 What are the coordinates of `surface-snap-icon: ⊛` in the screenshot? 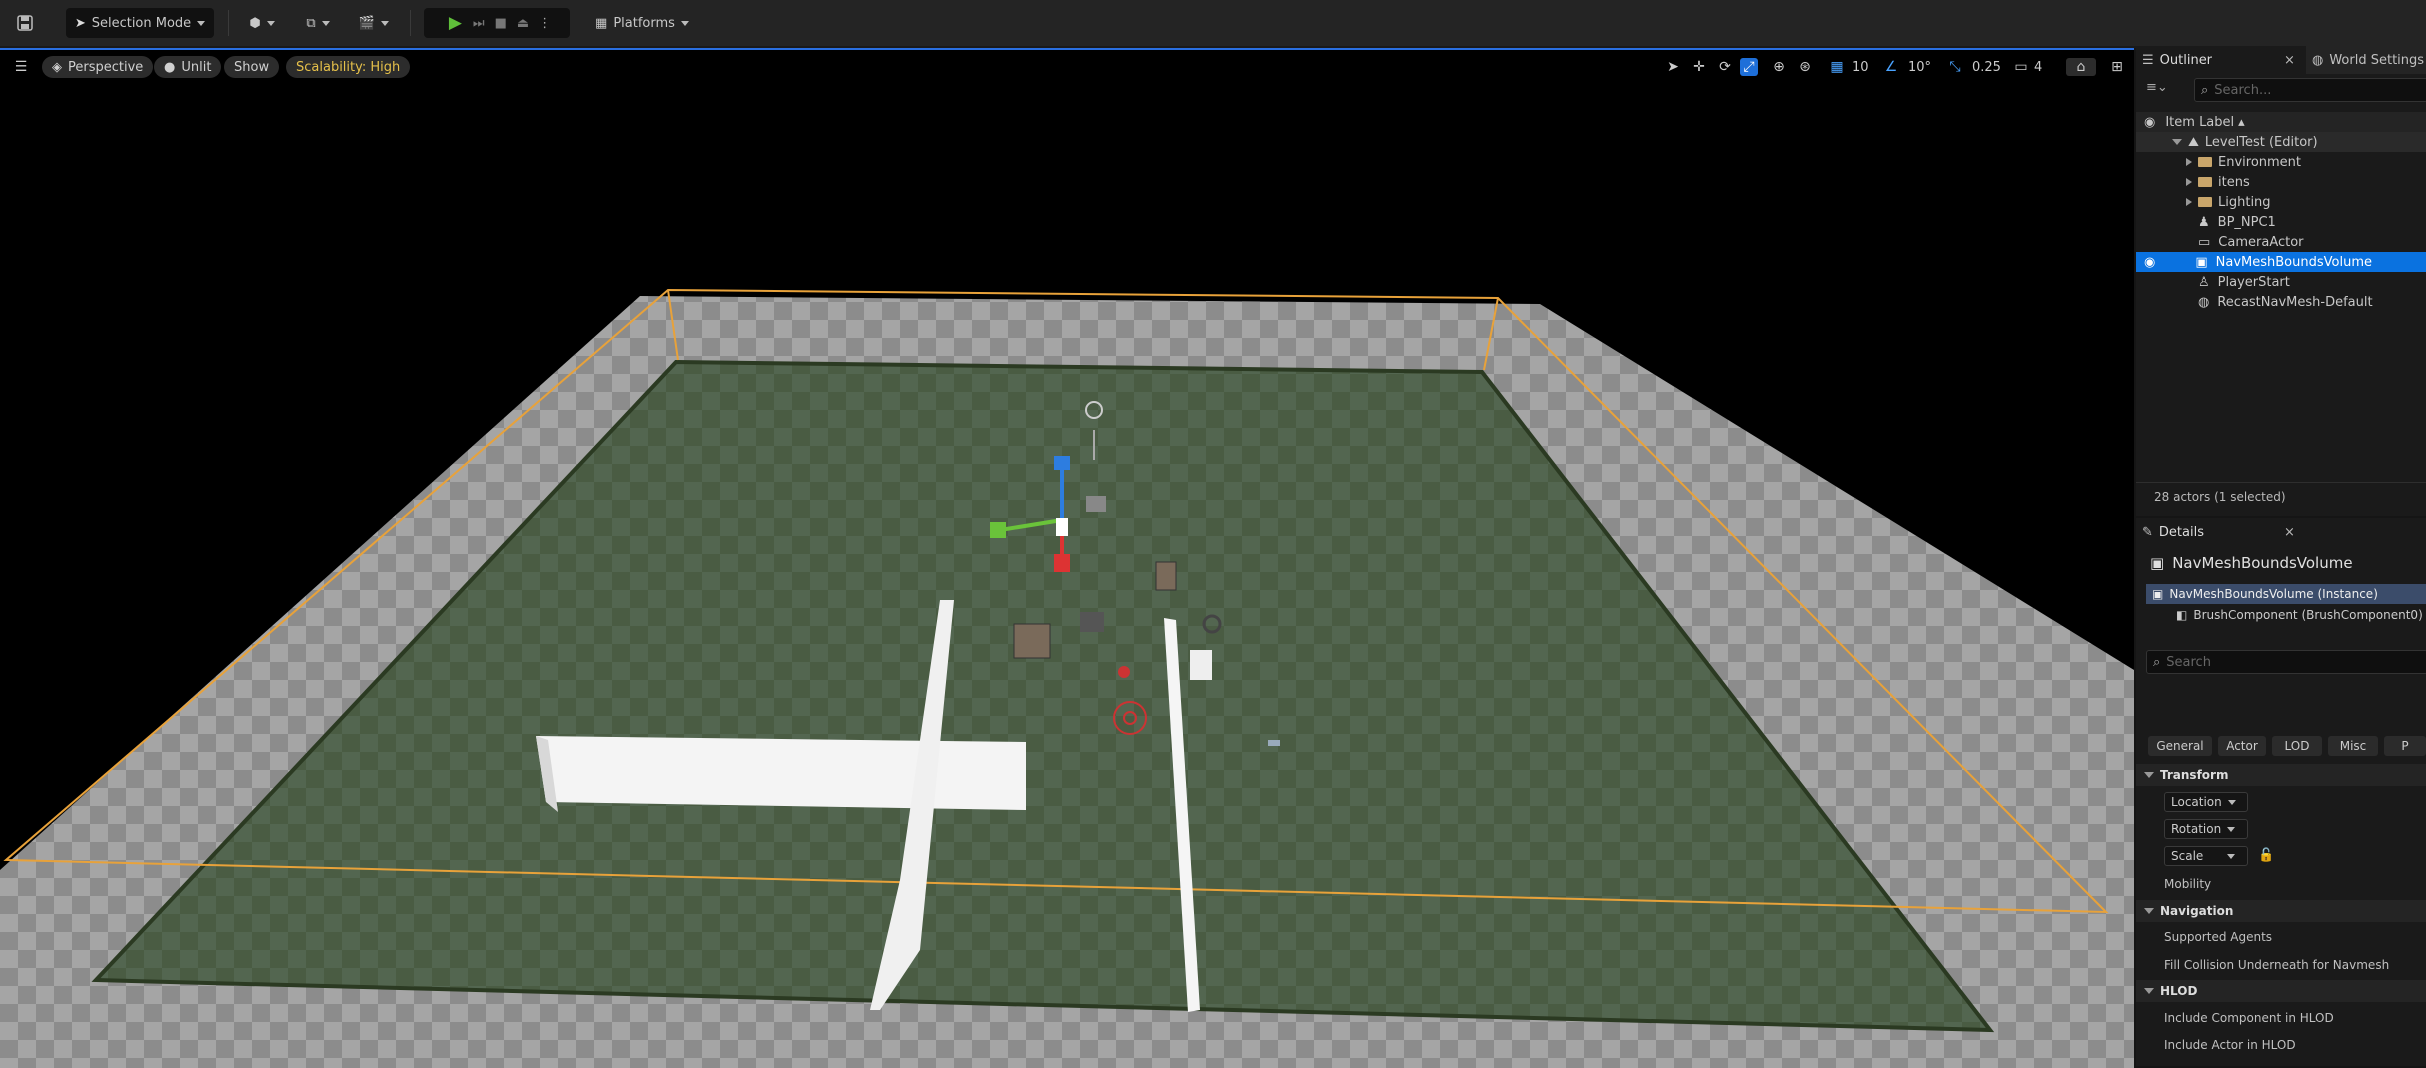 It's located at (1805, 67).